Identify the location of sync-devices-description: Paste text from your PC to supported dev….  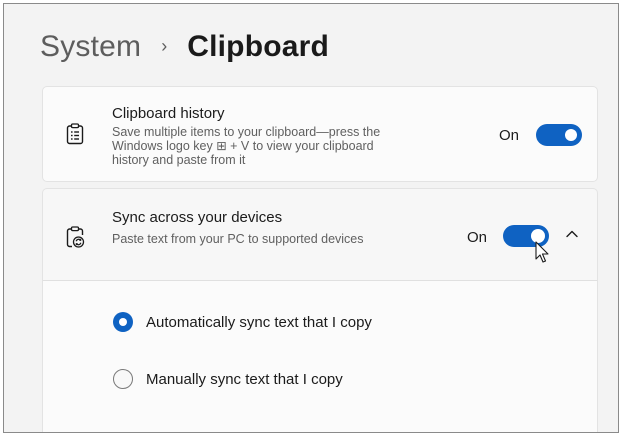
(238, 239).